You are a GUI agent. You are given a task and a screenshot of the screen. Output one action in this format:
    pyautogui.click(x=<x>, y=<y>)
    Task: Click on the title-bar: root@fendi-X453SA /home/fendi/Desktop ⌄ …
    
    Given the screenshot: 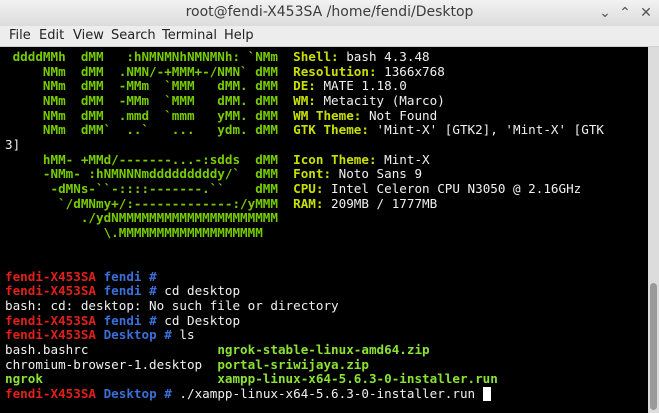 What is the action you would take?
    pyautogui.click(x=329, y=13)
    